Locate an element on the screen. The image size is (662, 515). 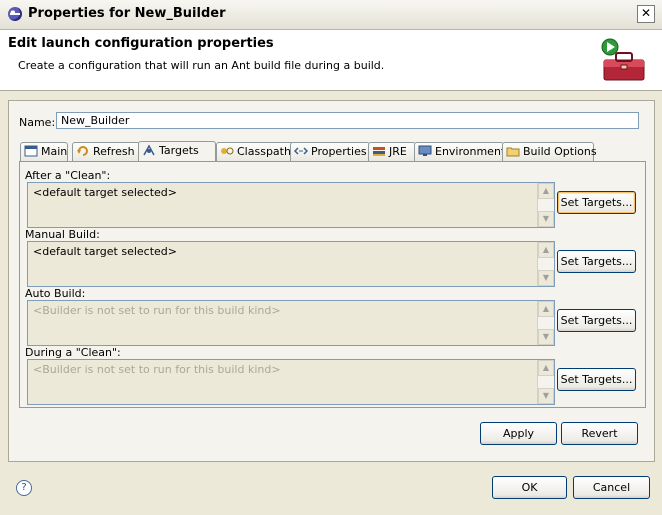
targets-icon is located at coordinates (149, 150).